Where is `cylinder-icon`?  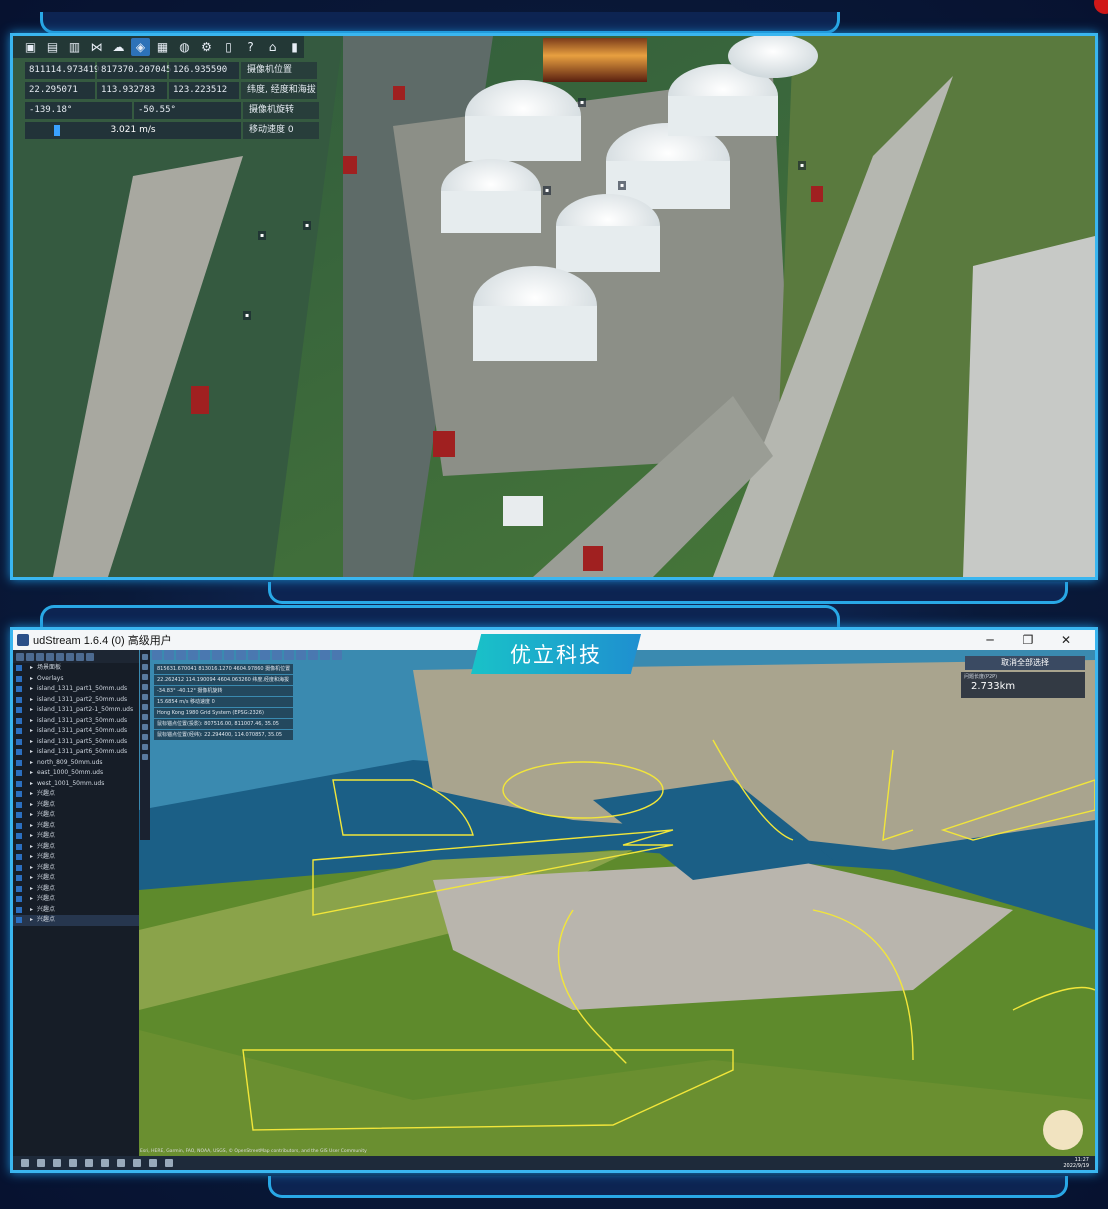 cylinder-icon is located at coordinates (145, 727).